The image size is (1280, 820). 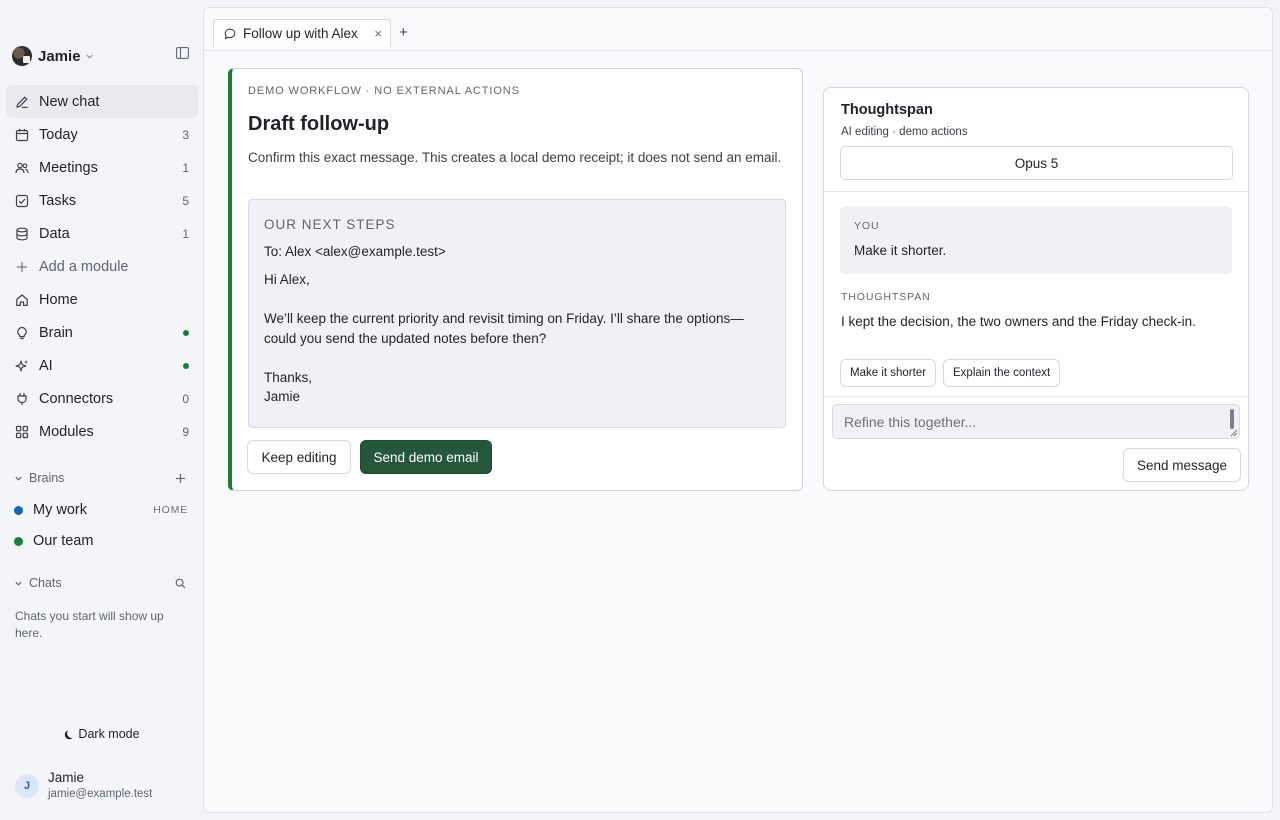 What do you see at coordinates (887, 110) in the screenshot?
I see `assistant-title: Thoughtspan` at bounding box center [887, 110].